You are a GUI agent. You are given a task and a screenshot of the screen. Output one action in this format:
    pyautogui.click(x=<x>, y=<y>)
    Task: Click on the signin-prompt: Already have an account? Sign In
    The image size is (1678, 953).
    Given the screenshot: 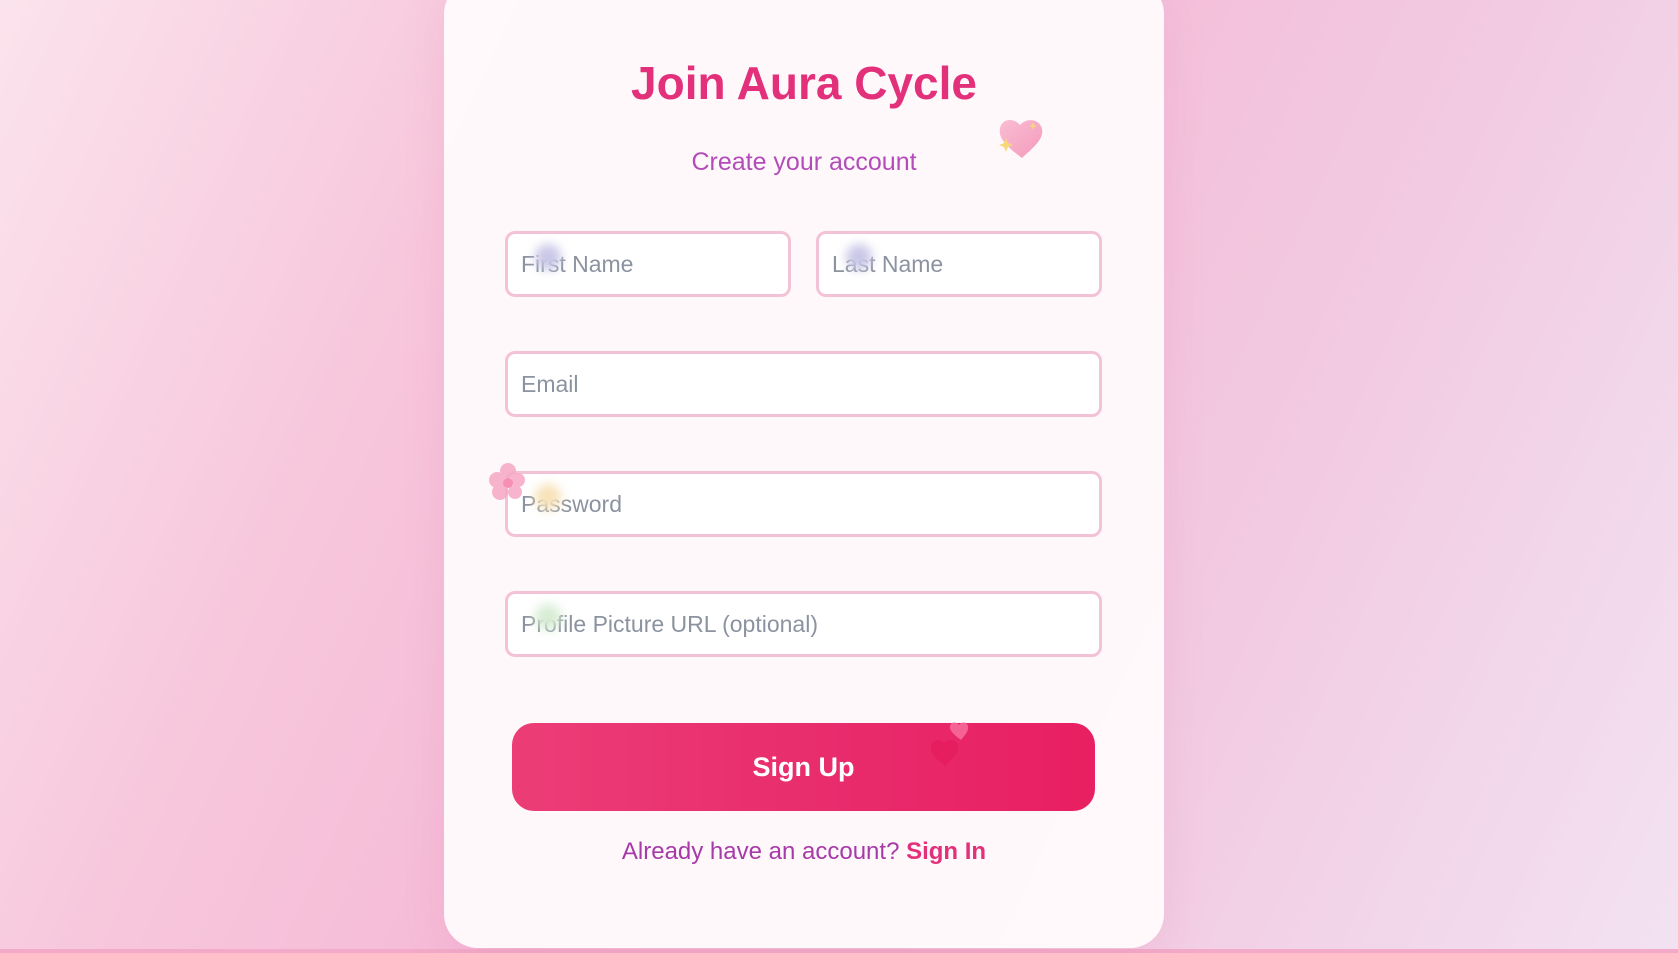 What is the action you would take?
    pyautogui.click(x=804, y=852)
    